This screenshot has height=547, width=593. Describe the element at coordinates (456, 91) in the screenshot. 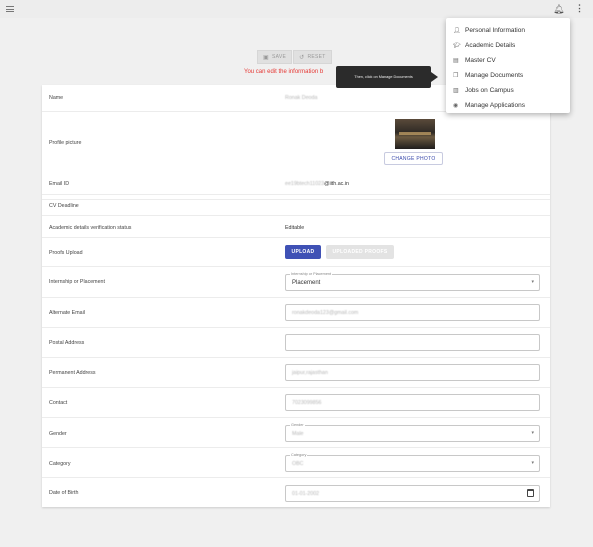

I see `building-icon: ▥` at that location.